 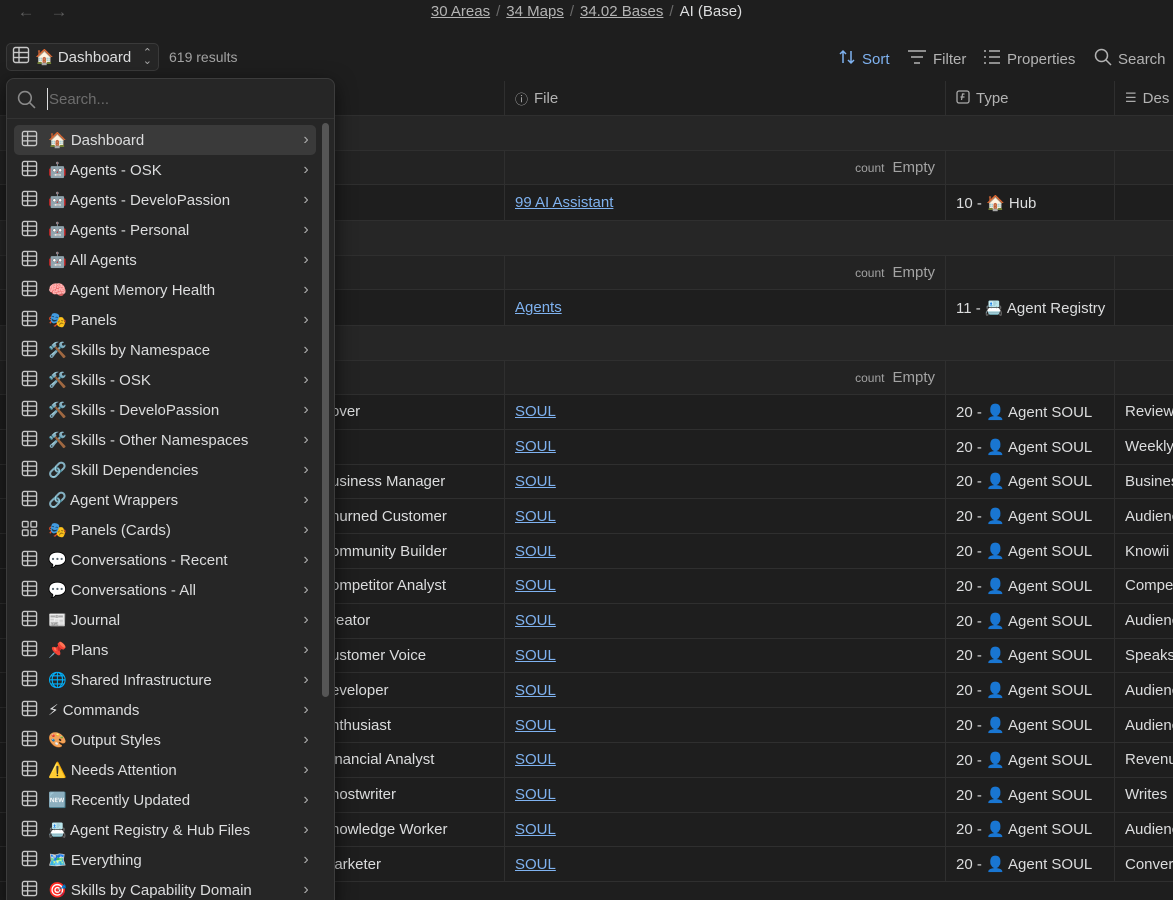 What do you see at coordinates (165, 410) in the screenshot?
I see `view-item: 🛠️ Skills - DeveloPassion ›` at bounding box center [165, 410].